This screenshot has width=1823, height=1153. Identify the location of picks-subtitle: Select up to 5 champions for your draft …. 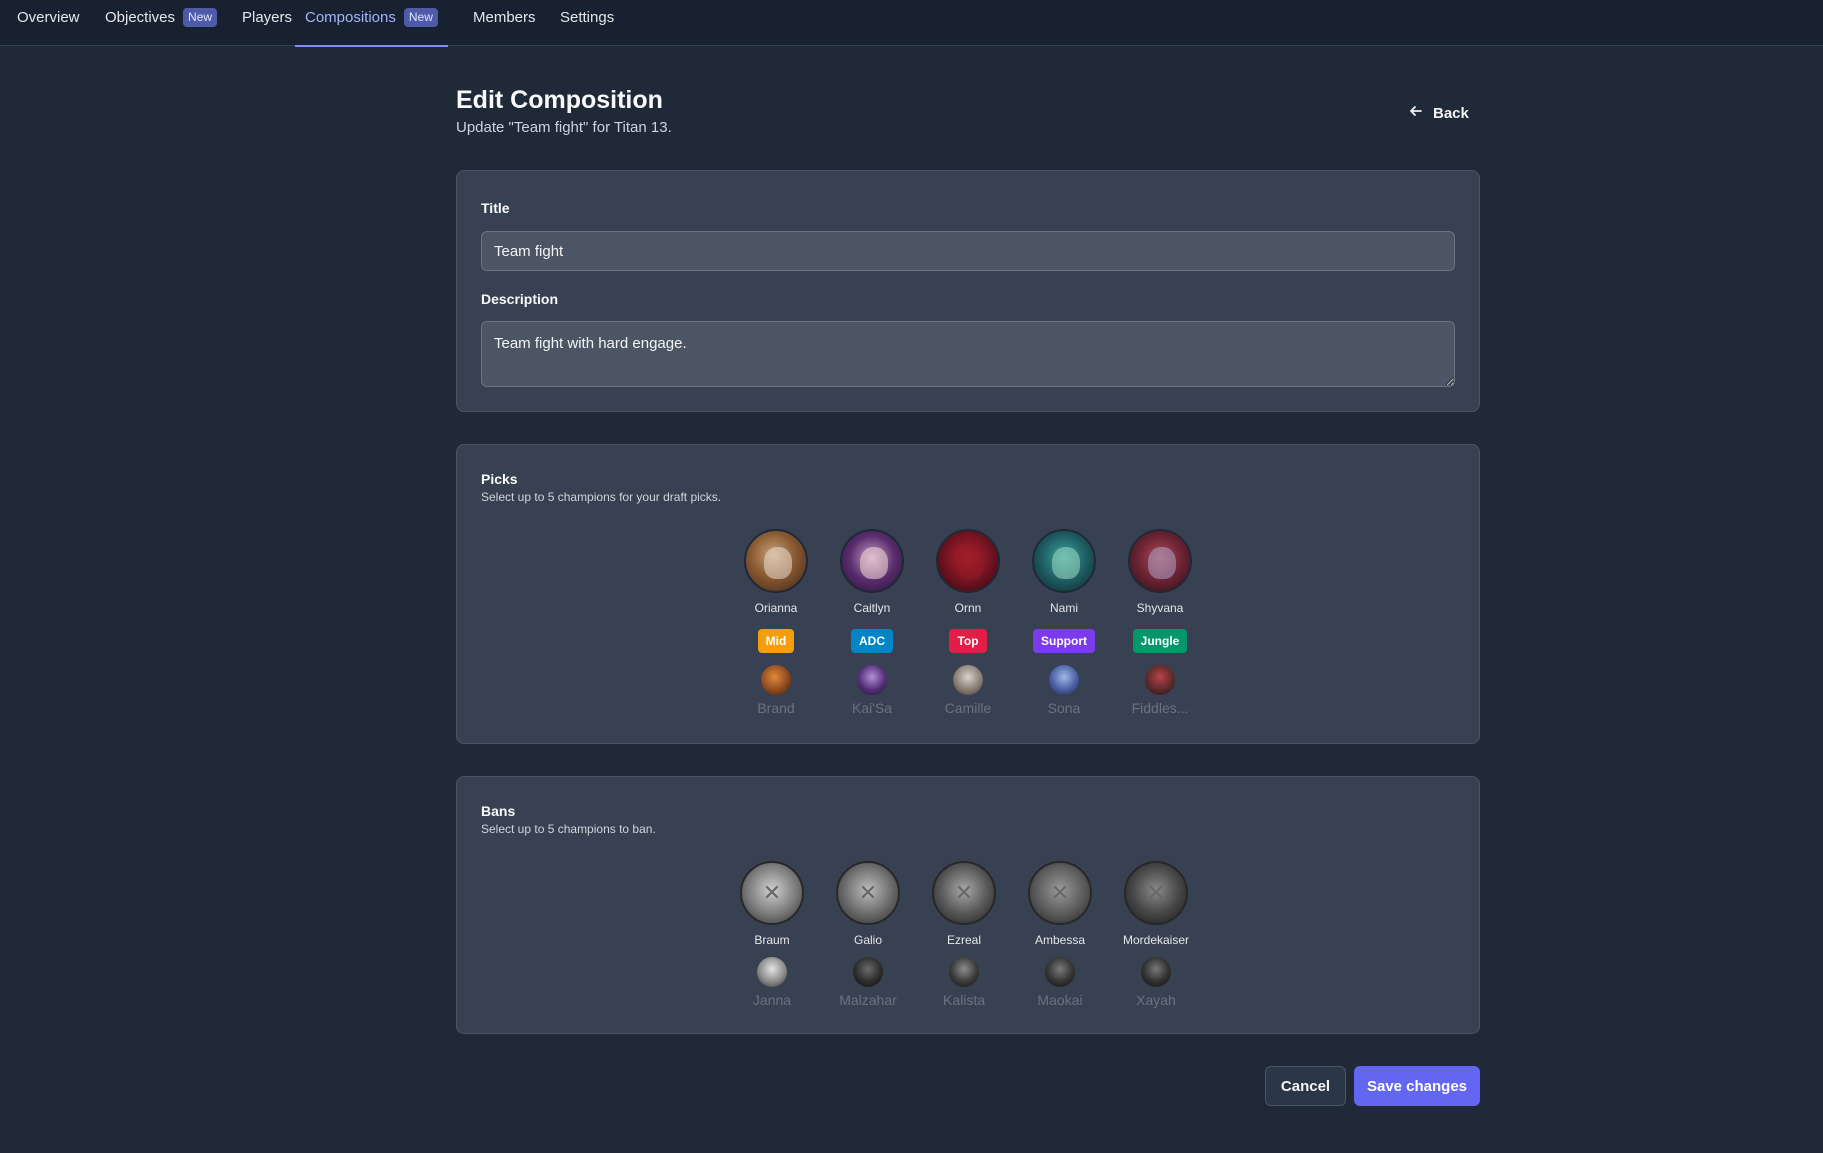
(601, 497).